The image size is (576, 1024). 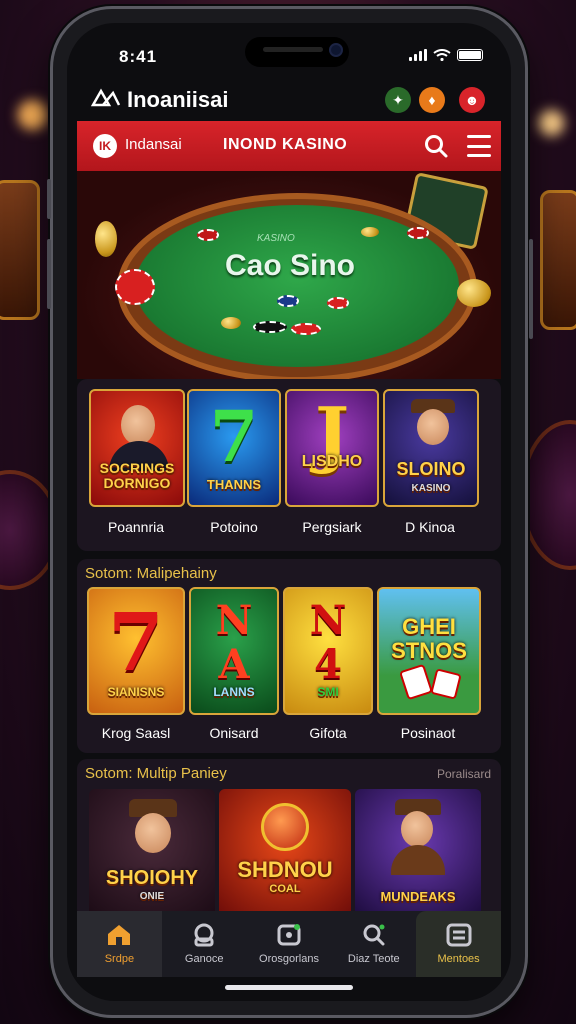 What do you see at coordinates (328, 733) in the screenshot?
I see `game-label: Gifota` at bounding box center [328, 733].